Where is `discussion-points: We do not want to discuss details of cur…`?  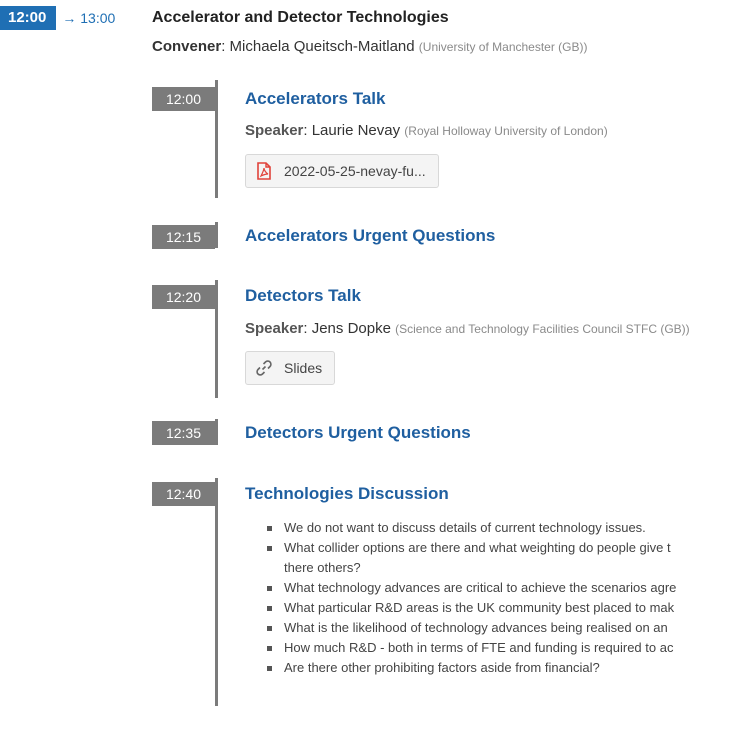 discussion-points: We do not want to discuss details of cur… is located at coordinates (504, 598).